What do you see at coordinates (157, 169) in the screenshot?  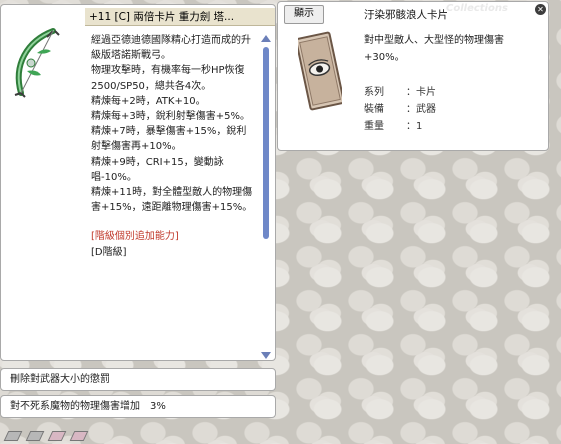 I see `desc-line: 精煉+9時，CRI+15，變動詠唱-10%。` at bounding box center [157, 169].